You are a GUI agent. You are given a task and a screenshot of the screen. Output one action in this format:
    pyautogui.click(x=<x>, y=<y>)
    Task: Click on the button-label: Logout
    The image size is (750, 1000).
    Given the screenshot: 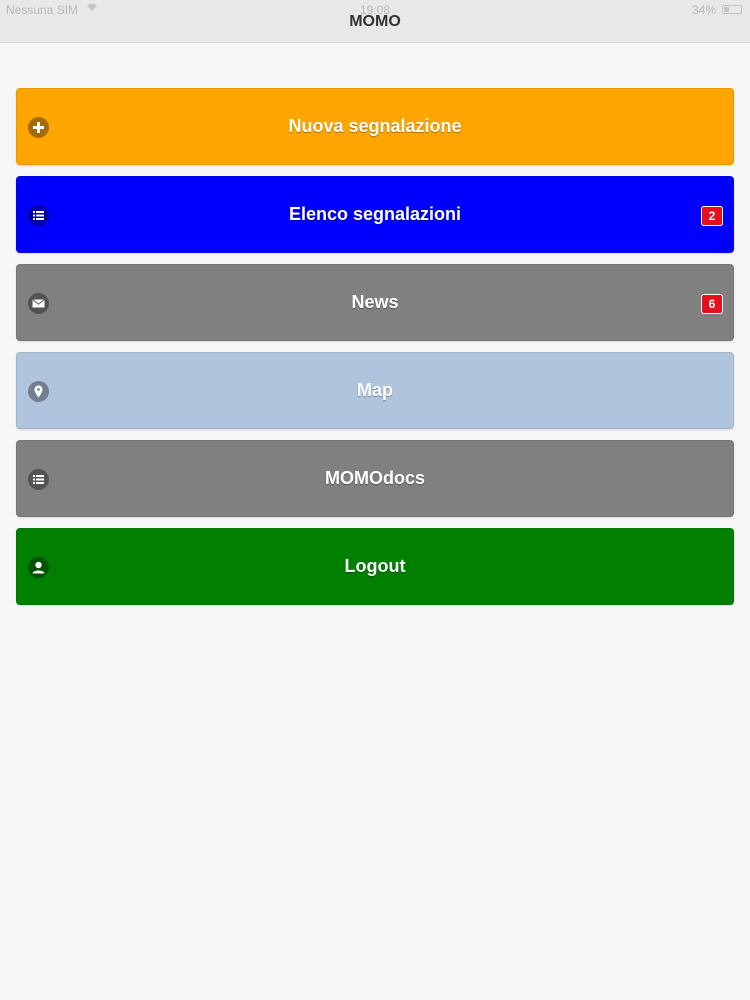 What is the action you would take?
    pyautogui.click(x=375, y=566)
    